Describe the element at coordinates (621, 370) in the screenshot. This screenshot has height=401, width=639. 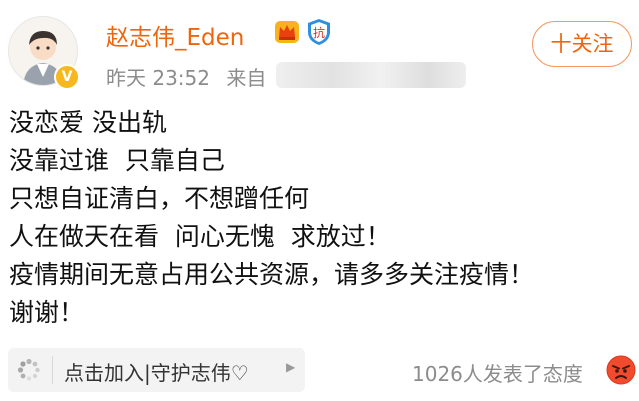
I see `angry-face-icon` at that location.